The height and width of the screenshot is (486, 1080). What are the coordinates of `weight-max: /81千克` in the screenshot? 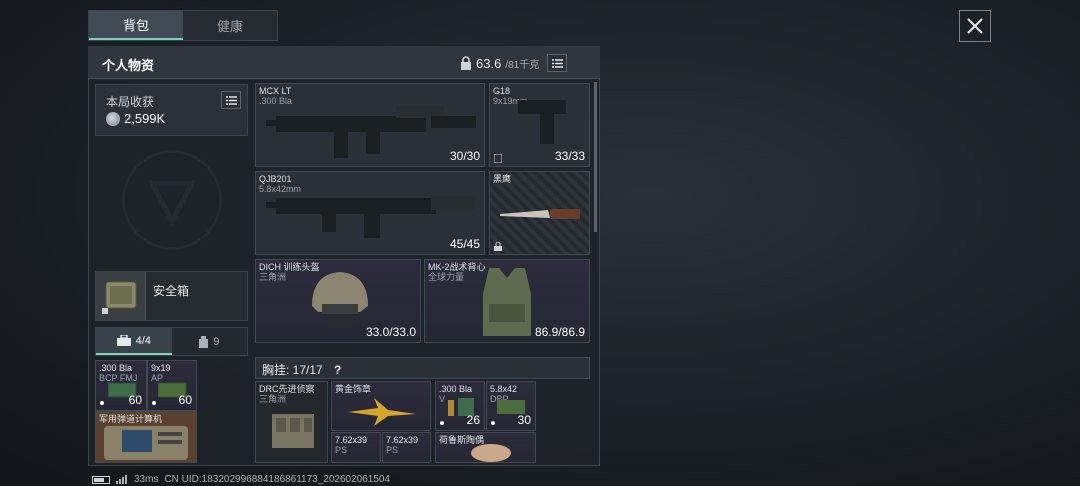 It's located at (522, 65).